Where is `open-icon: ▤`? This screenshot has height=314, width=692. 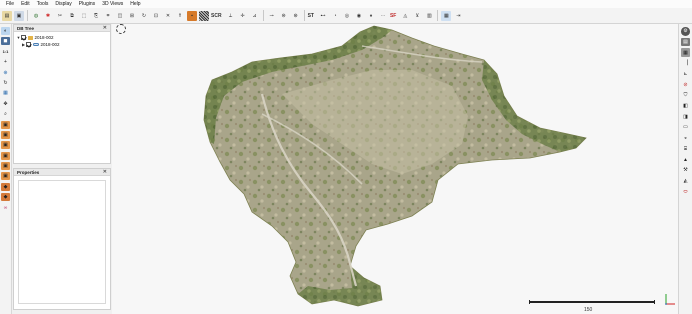 open-icon: ▤ is located at coordinates (7, 15).